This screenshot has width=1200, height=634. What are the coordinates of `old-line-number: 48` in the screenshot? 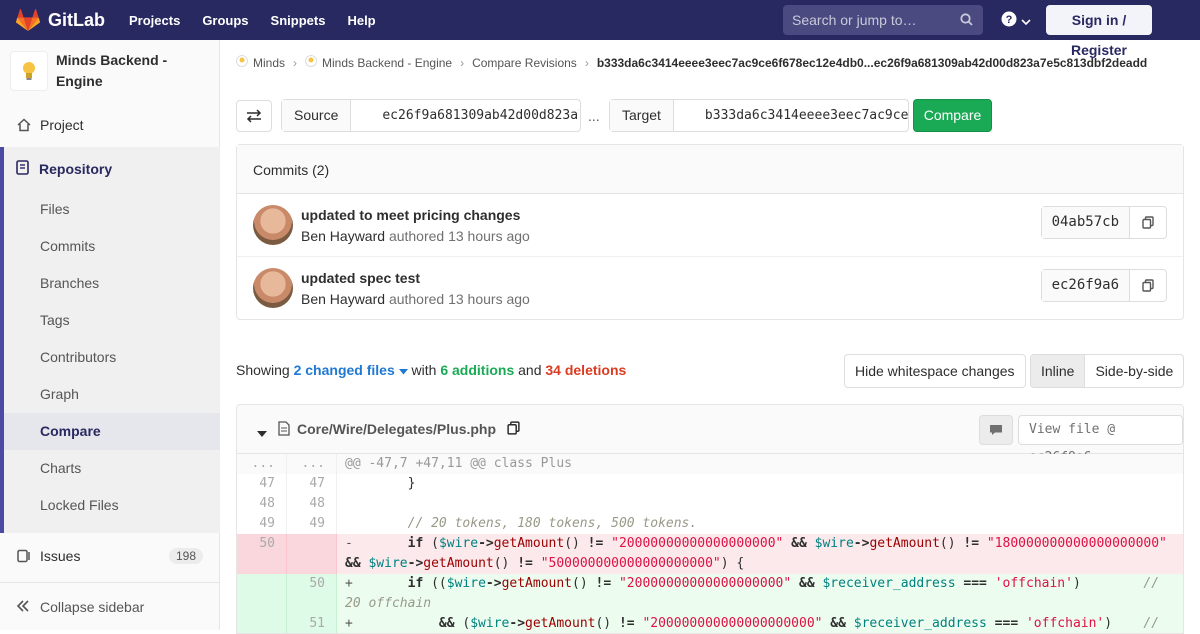 It's located at (262, 504).